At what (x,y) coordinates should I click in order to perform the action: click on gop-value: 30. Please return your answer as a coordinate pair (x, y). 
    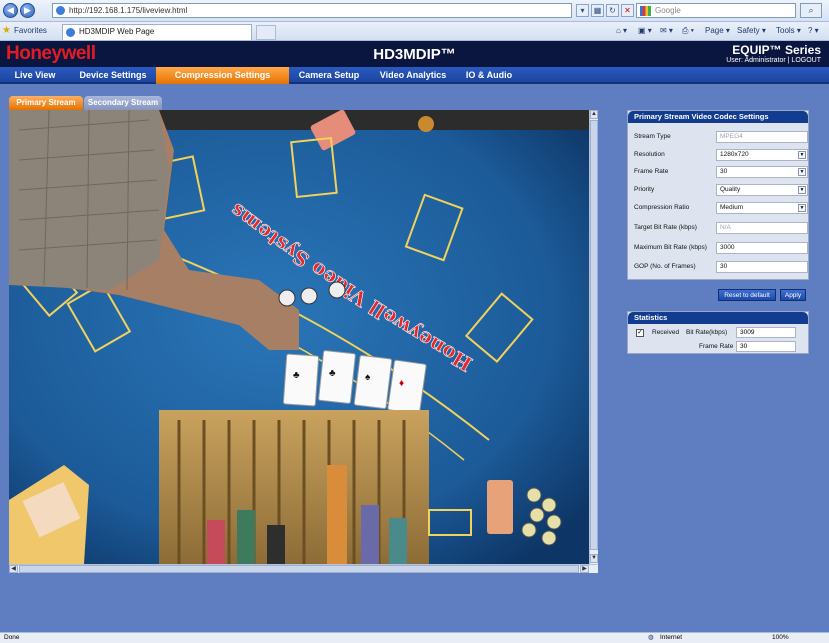
    Looking at the image, I should click on (724, 266).